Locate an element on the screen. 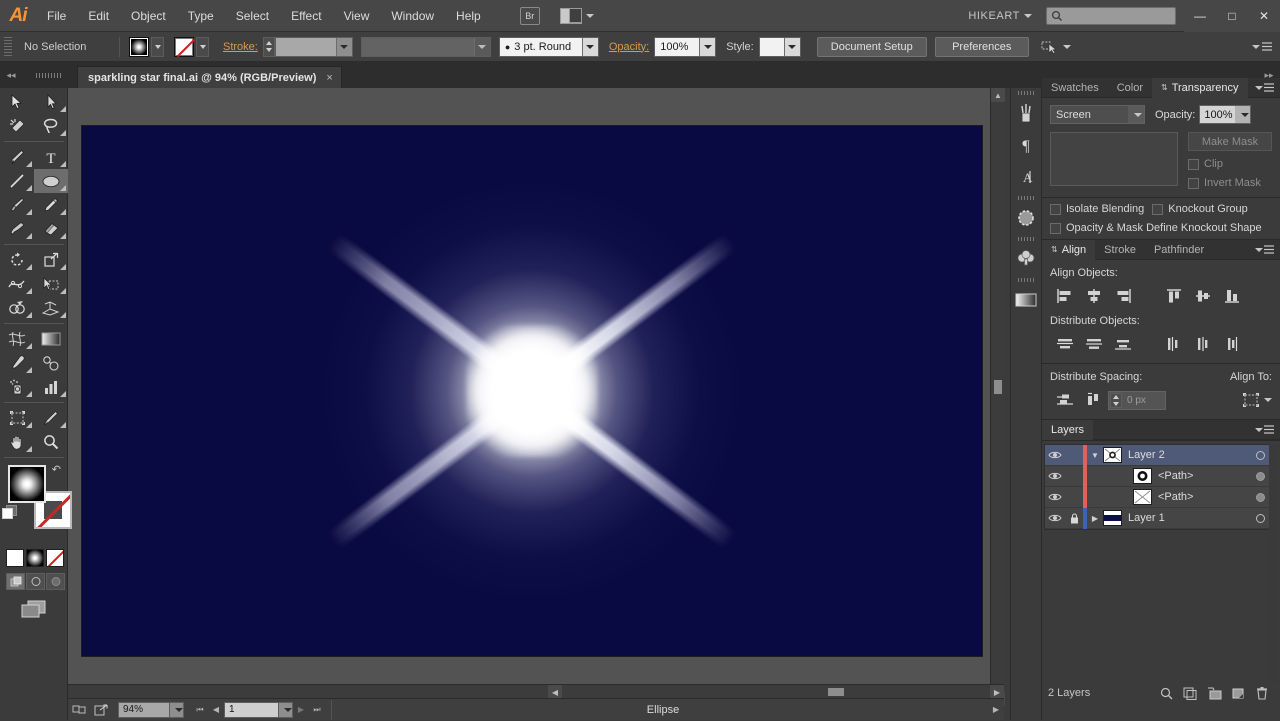 The width and height of the screenshot is (1280, 721). menu-view: View is located at coordinates (357, 16).